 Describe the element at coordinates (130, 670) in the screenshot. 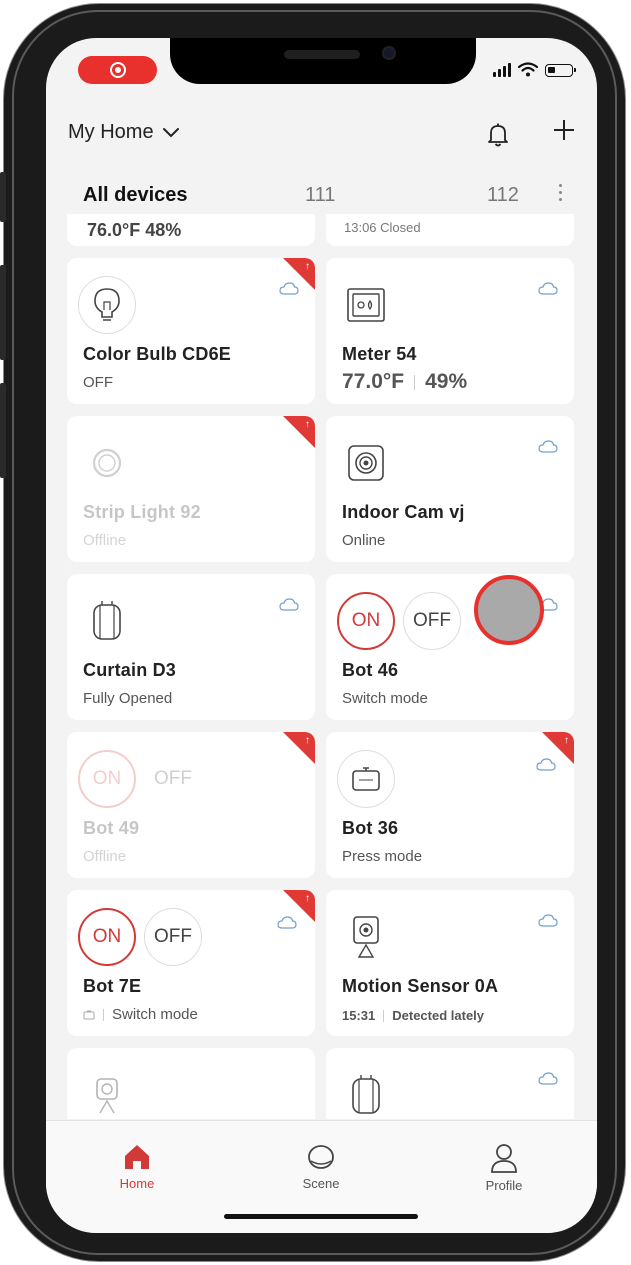

I see `device-name: Curtain D3` at that location.